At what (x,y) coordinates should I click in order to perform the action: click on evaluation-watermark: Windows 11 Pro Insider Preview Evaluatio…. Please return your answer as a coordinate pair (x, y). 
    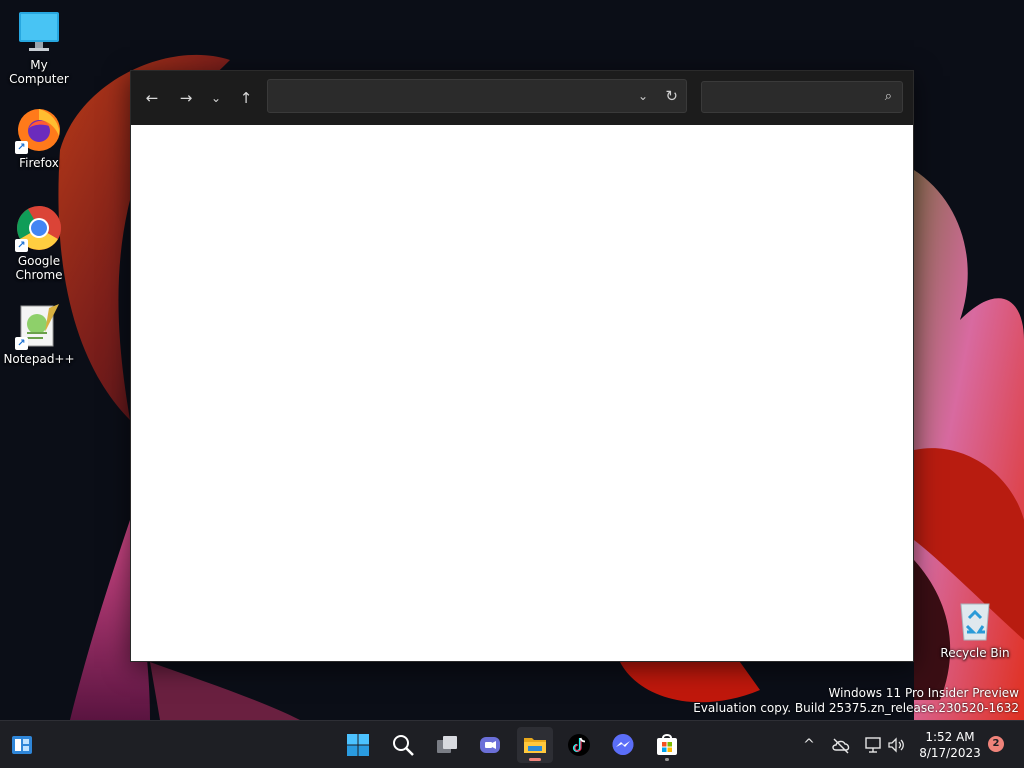
    Looking at the image, I should click on (856, 701).